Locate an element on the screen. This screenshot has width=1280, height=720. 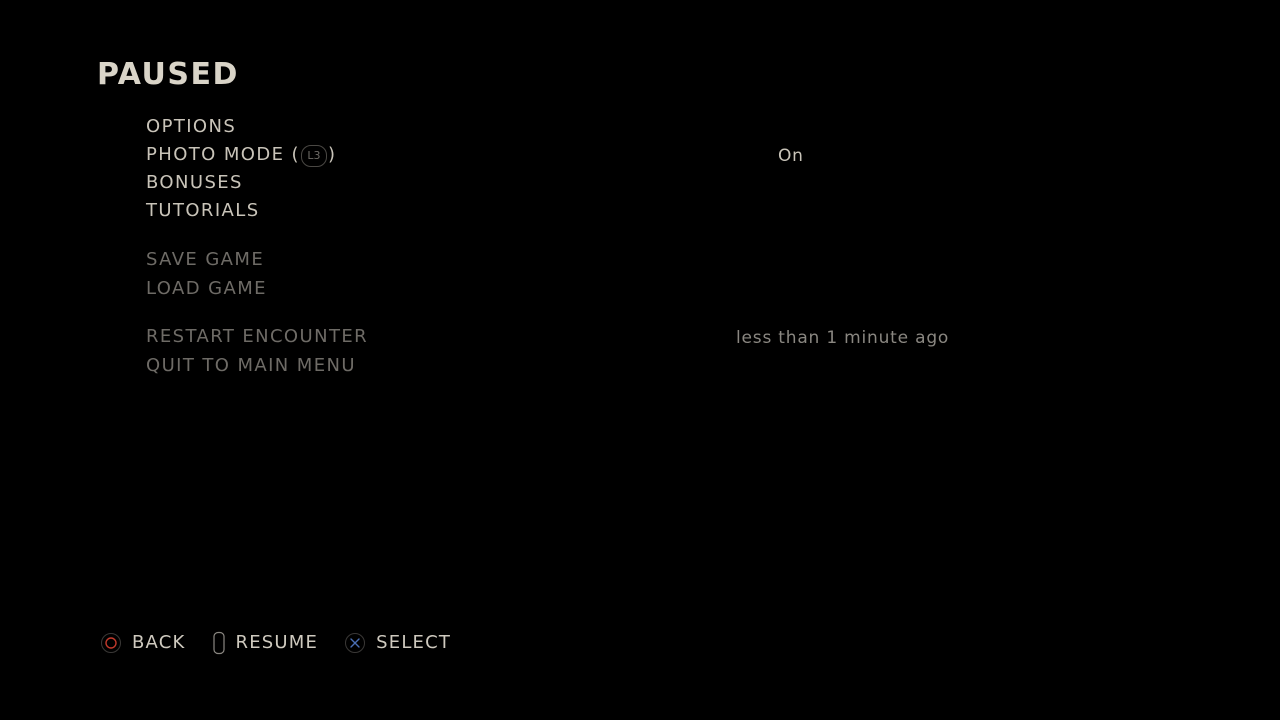
menu-item-bonuses: BONUSES is located at coordinates (194, 183).